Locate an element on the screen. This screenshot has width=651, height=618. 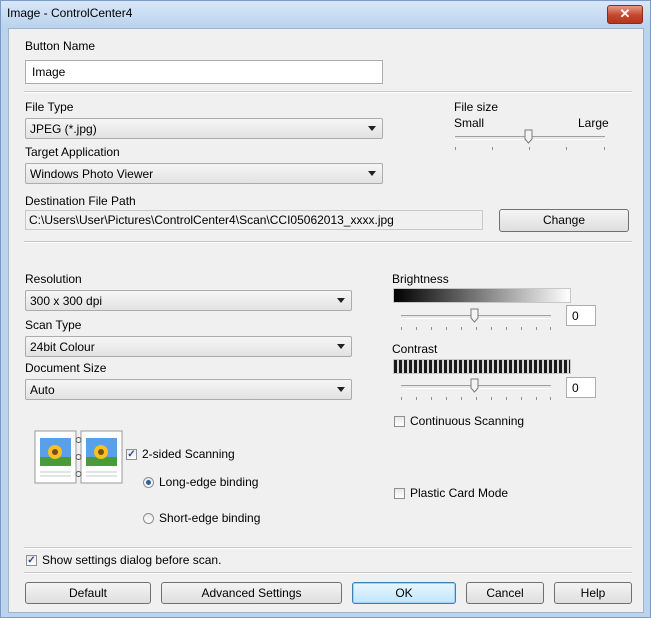
two-sided-scanning-label: 2-sided Scanning is located at coordinates (188, 454).